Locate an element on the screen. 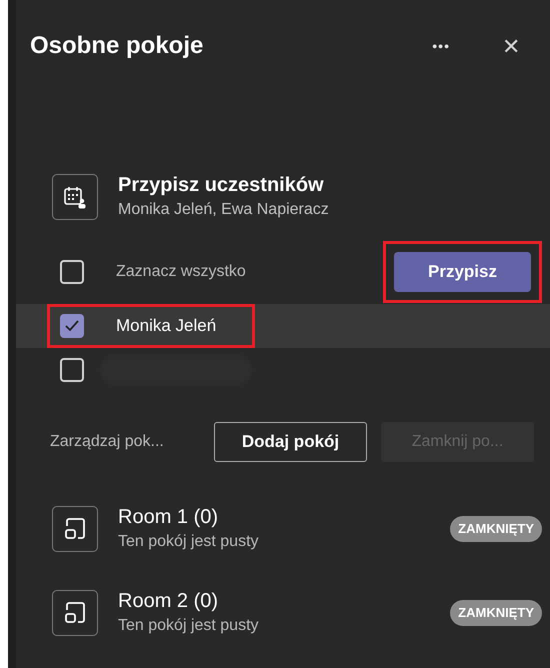 This screenshot has width=550, height=668. add-room-button: Dodaj pokój is located at coordinates (290, 442).